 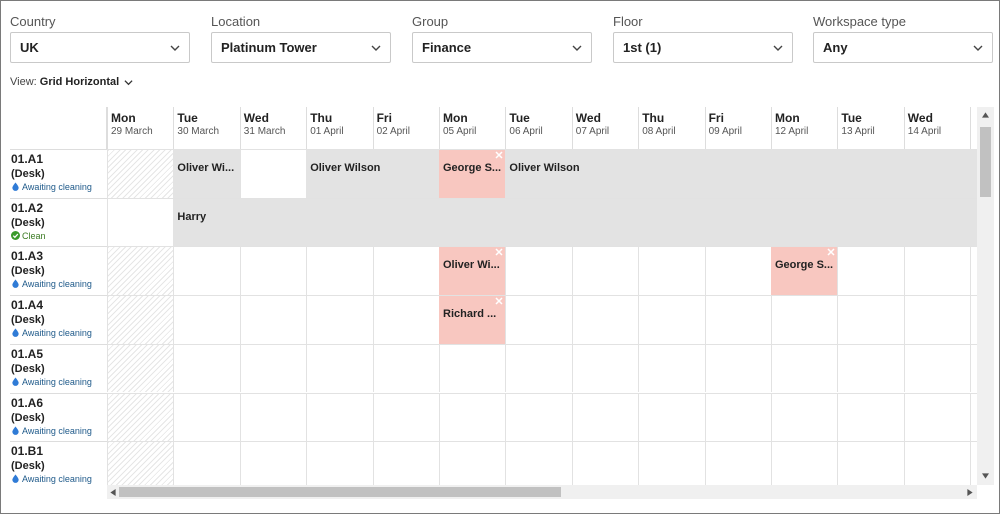 I want to click on day-name: Thu, so click(x=653, y=118).